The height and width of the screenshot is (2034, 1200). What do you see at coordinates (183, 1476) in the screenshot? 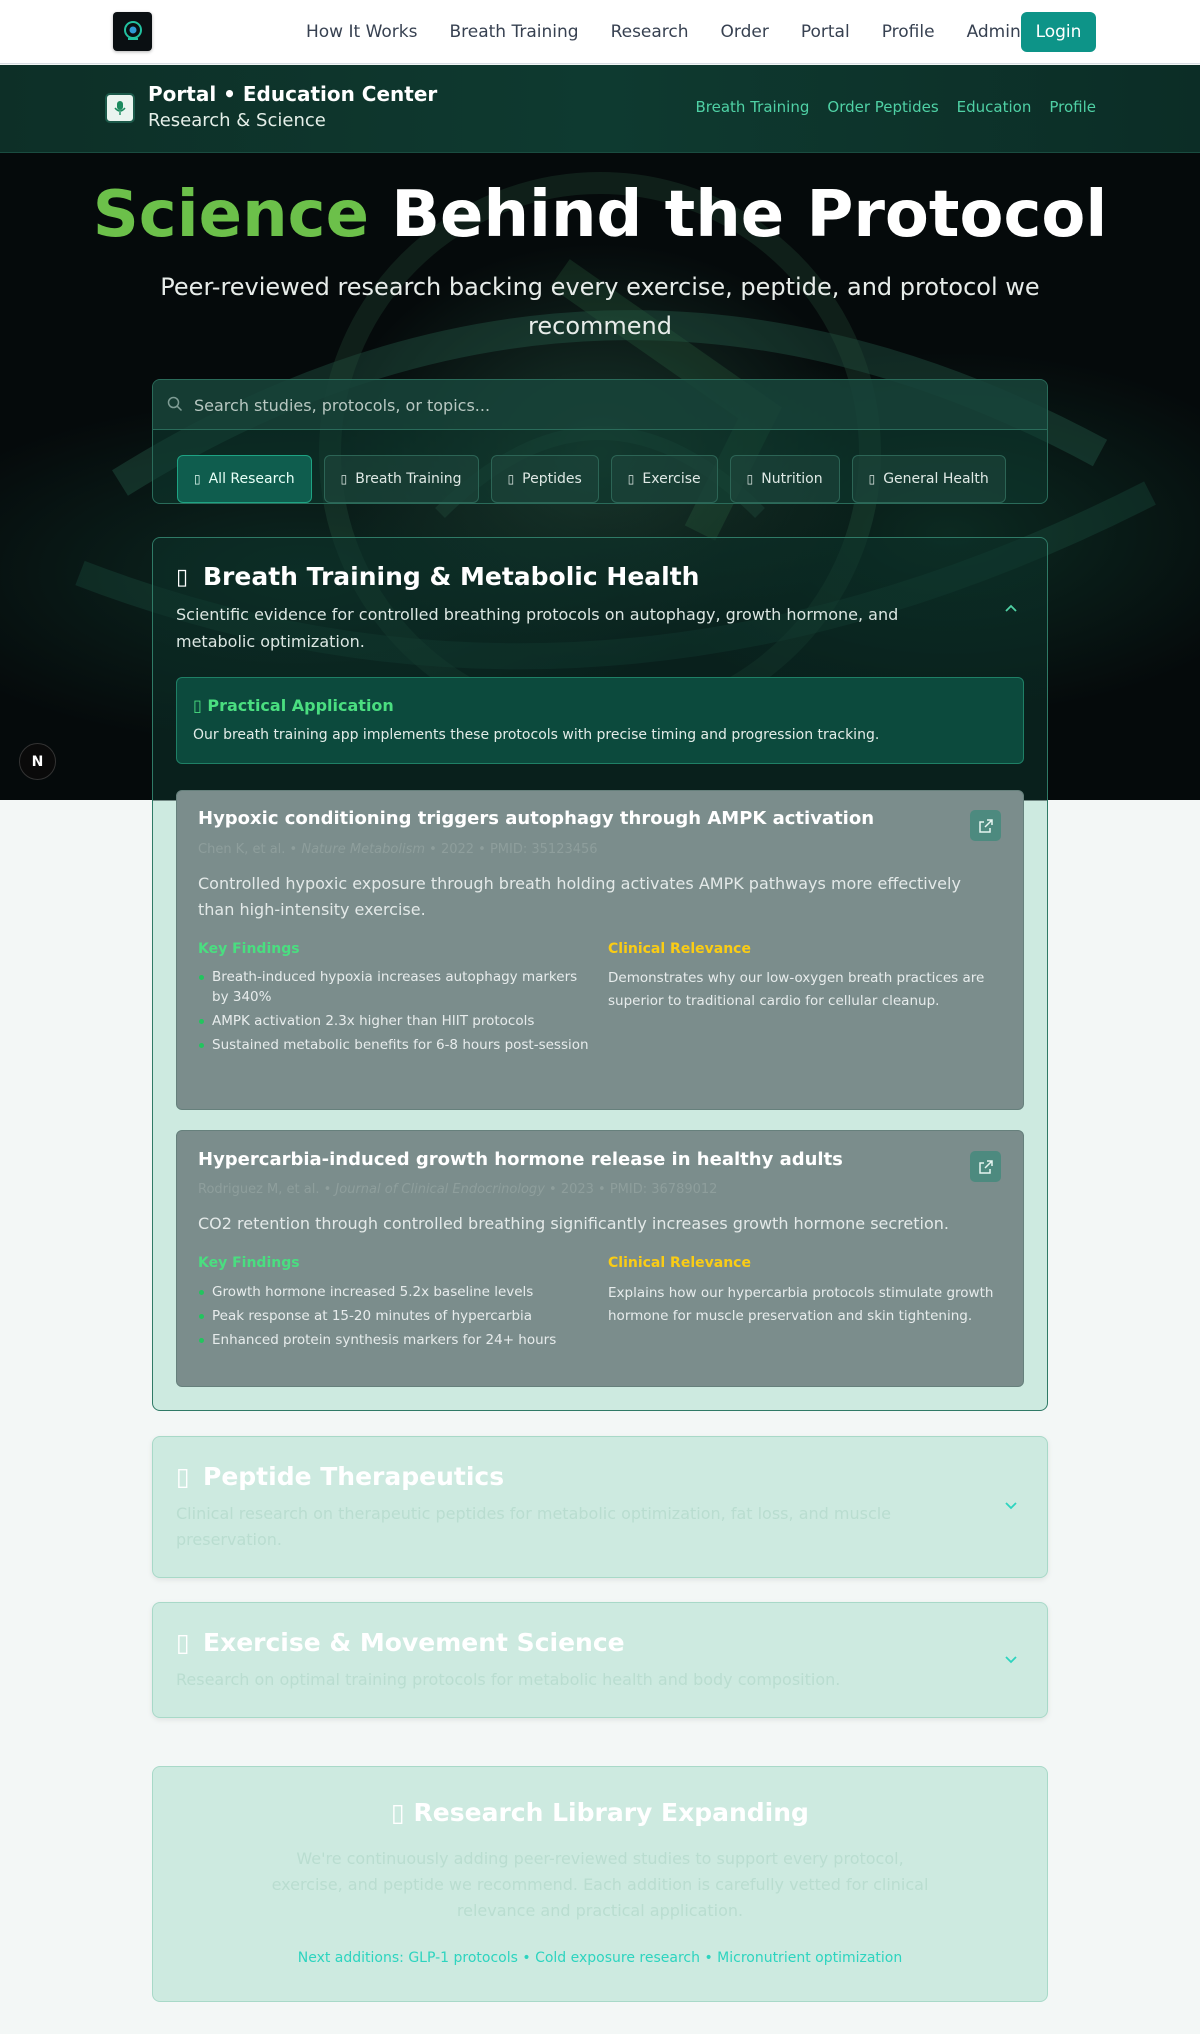
I see `peptide-icon: ▯` at bounding box center [183, 1476].